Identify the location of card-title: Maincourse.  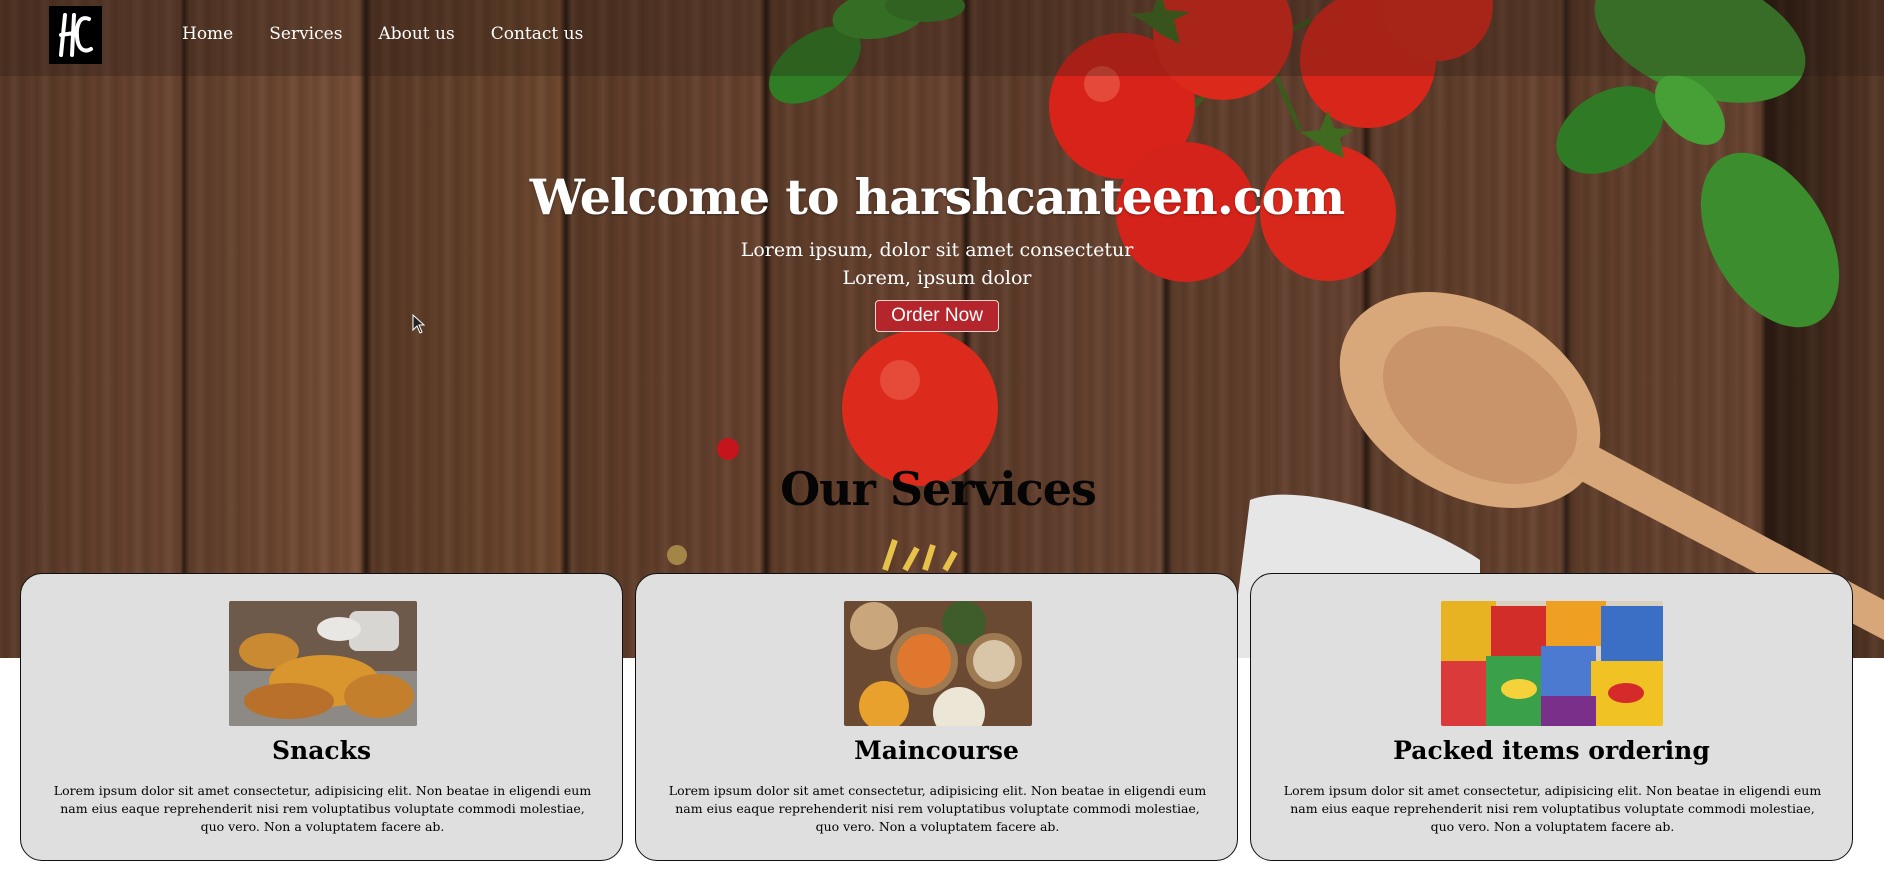
(936, 750).